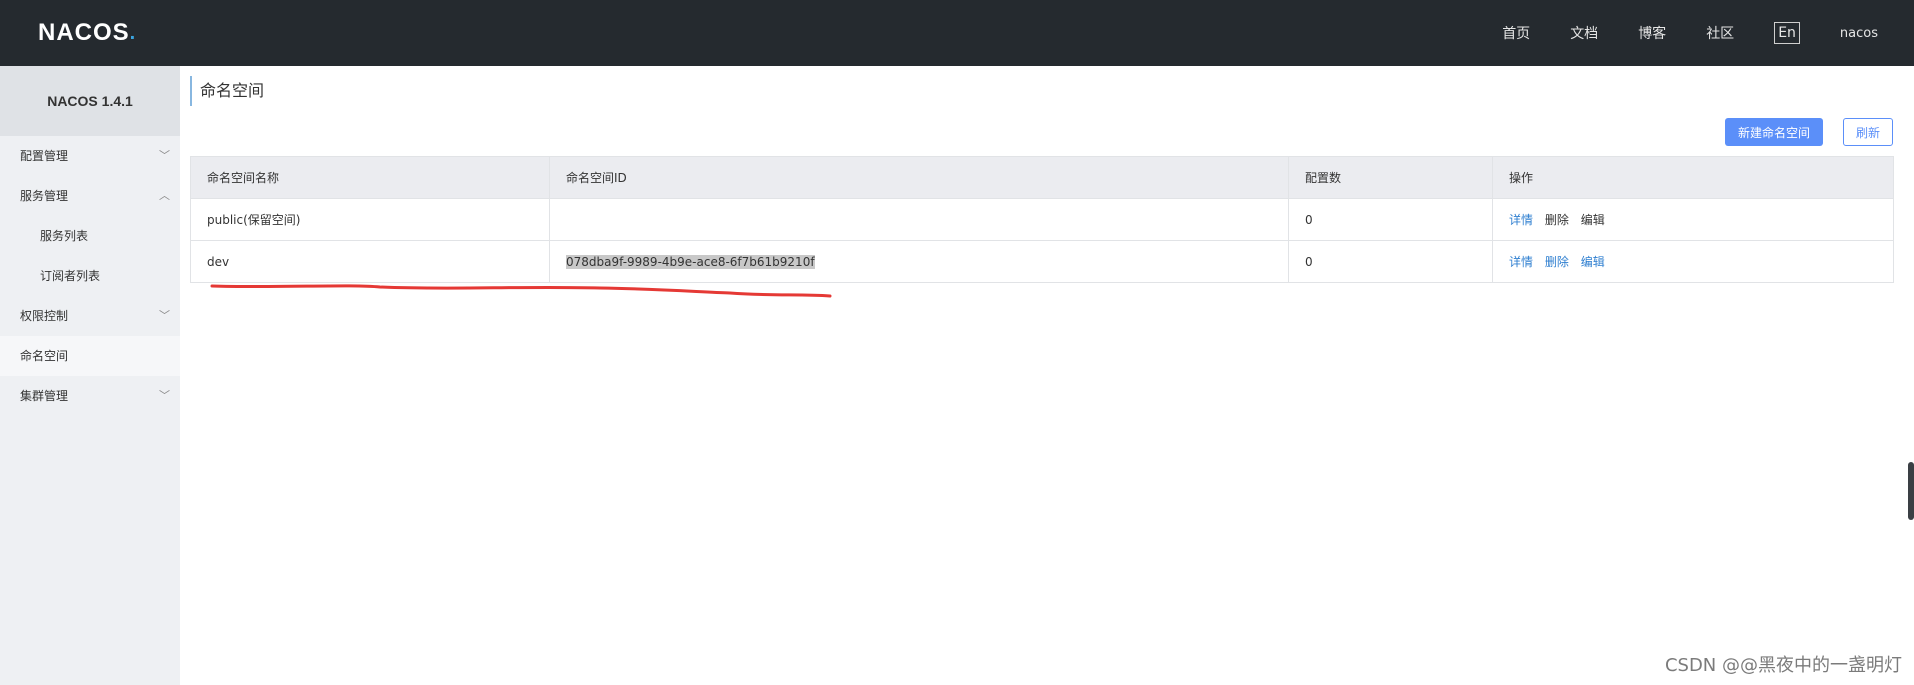 The height and width of the screenshot is (685, 1914). I want to click on col-header-count: 配置数, so click(1390, 177).